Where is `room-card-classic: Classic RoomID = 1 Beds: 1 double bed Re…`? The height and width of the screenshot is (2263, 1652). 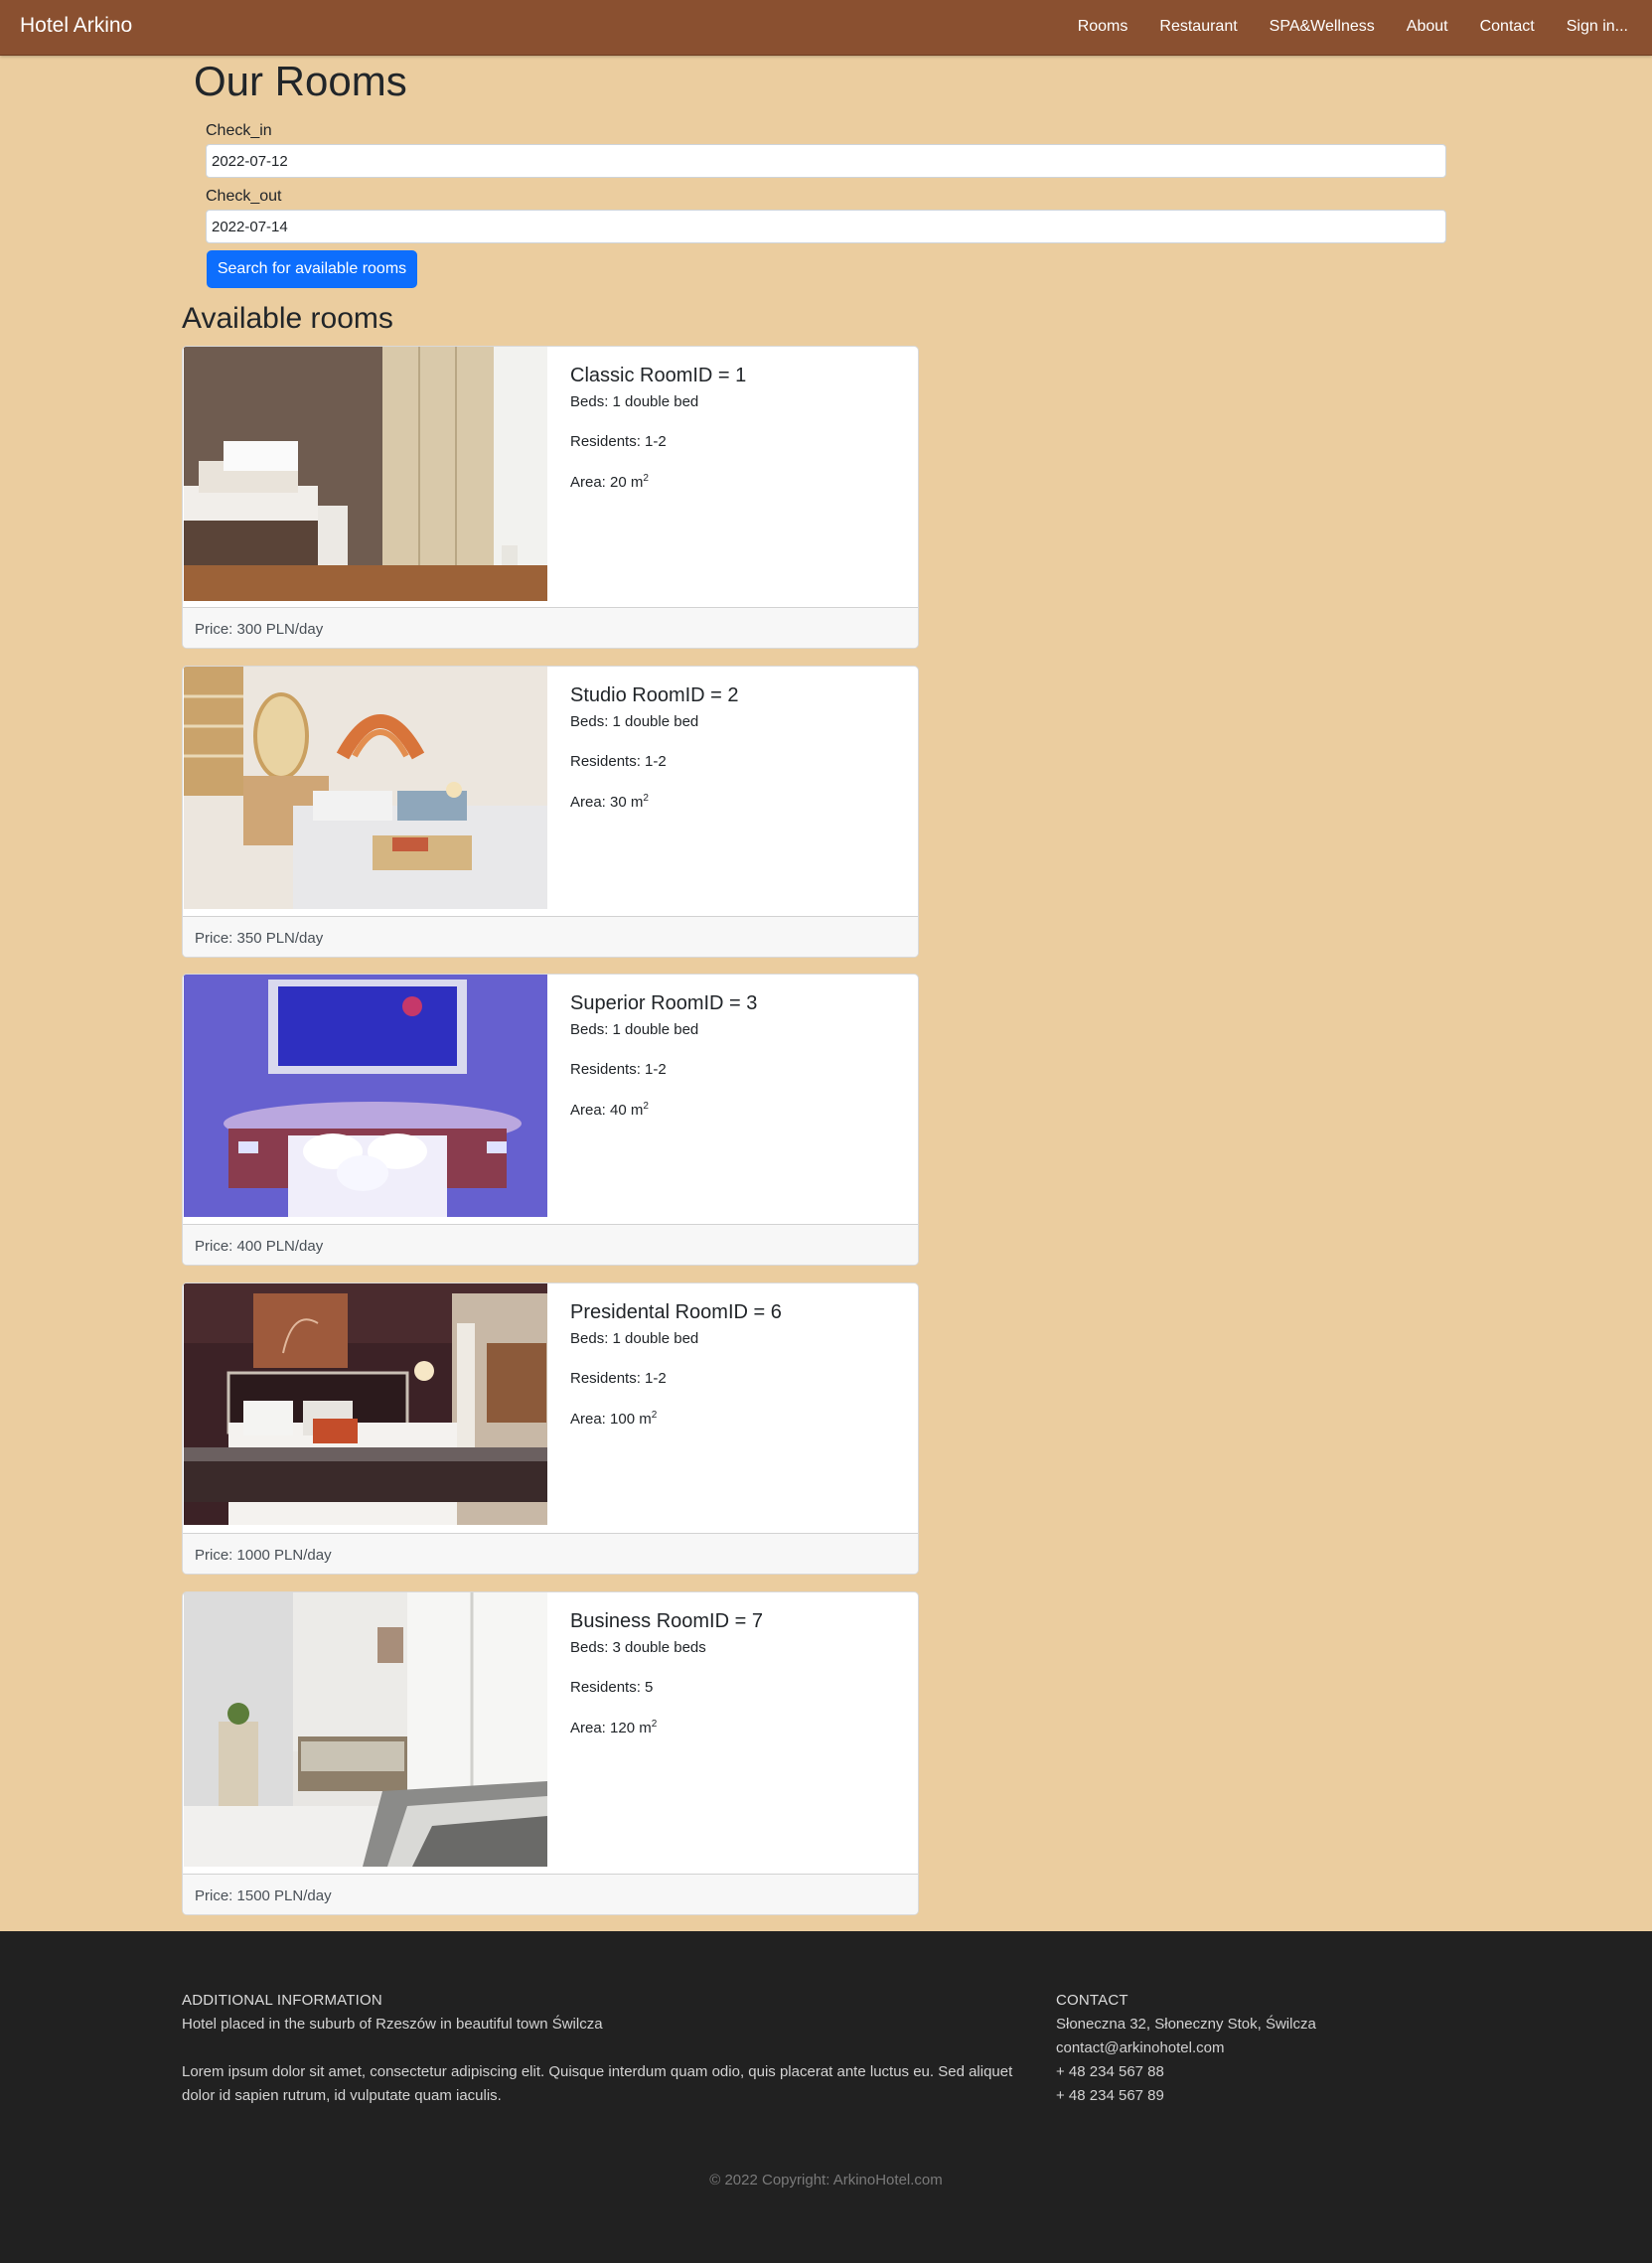 room-card-classic: Classic RoomID = 1 Beds: 1 double bed Re… is located at coordinates (550, 497).